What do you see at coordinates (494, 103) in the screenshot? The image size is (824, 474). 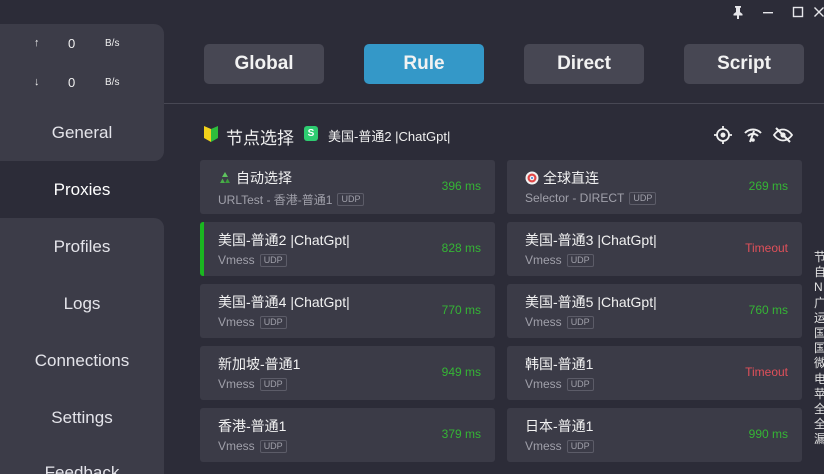 I see `divider` at bounding box center [494, 103].